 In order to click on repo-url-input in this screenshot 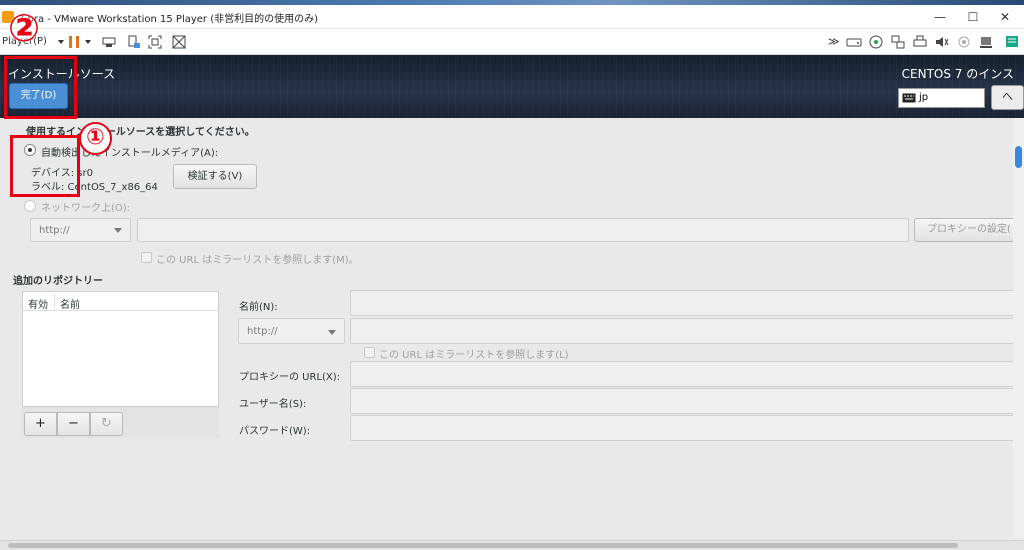, I will do `click(687, 331)`.